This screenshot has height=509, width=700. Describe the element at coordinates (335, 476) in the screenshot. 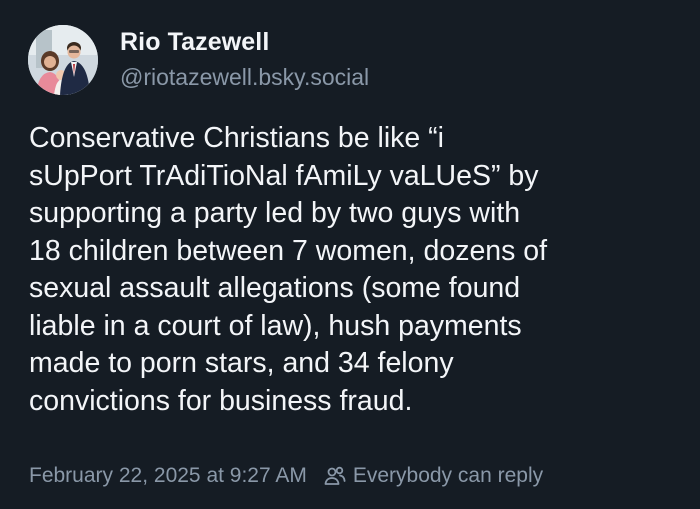

I see `people-icon` at that location.